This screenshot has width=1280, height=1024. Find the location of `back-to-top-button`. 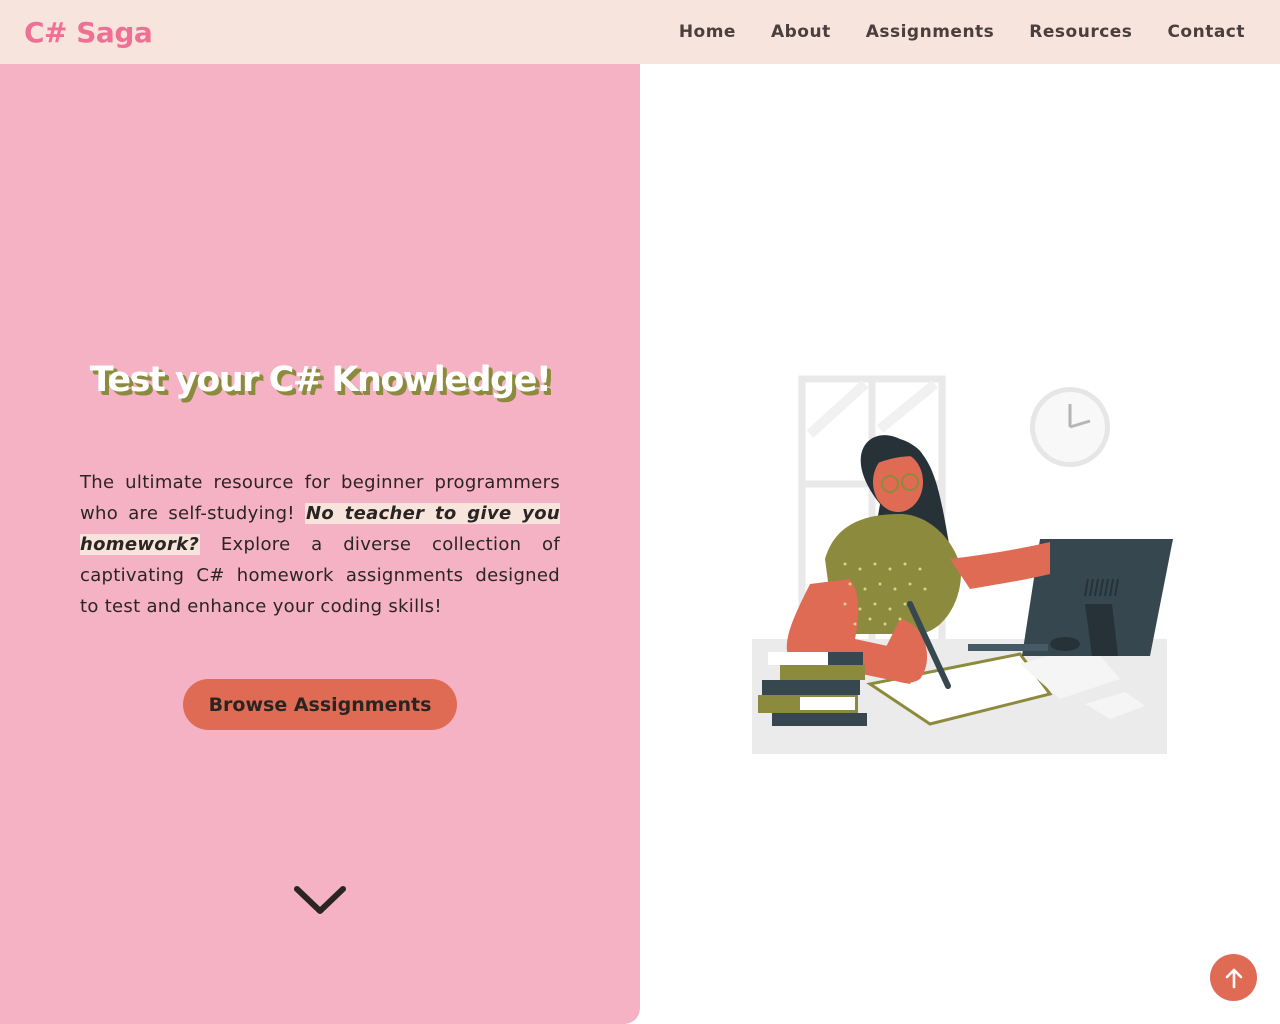

back-to-top-button is located at coordinates (1233, 977).